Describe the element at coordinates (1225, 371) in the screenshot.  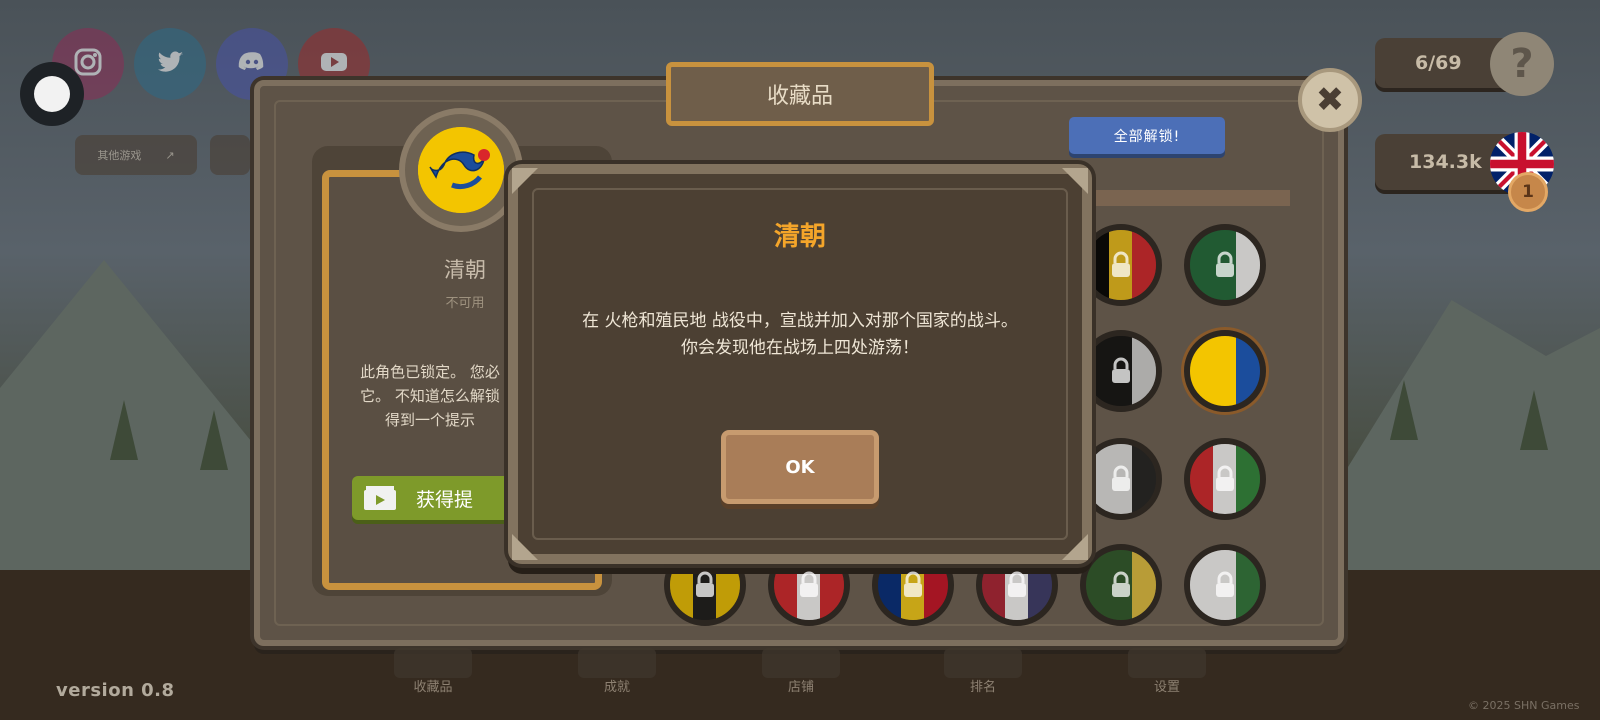
I see `collection-item-qing` at that location.